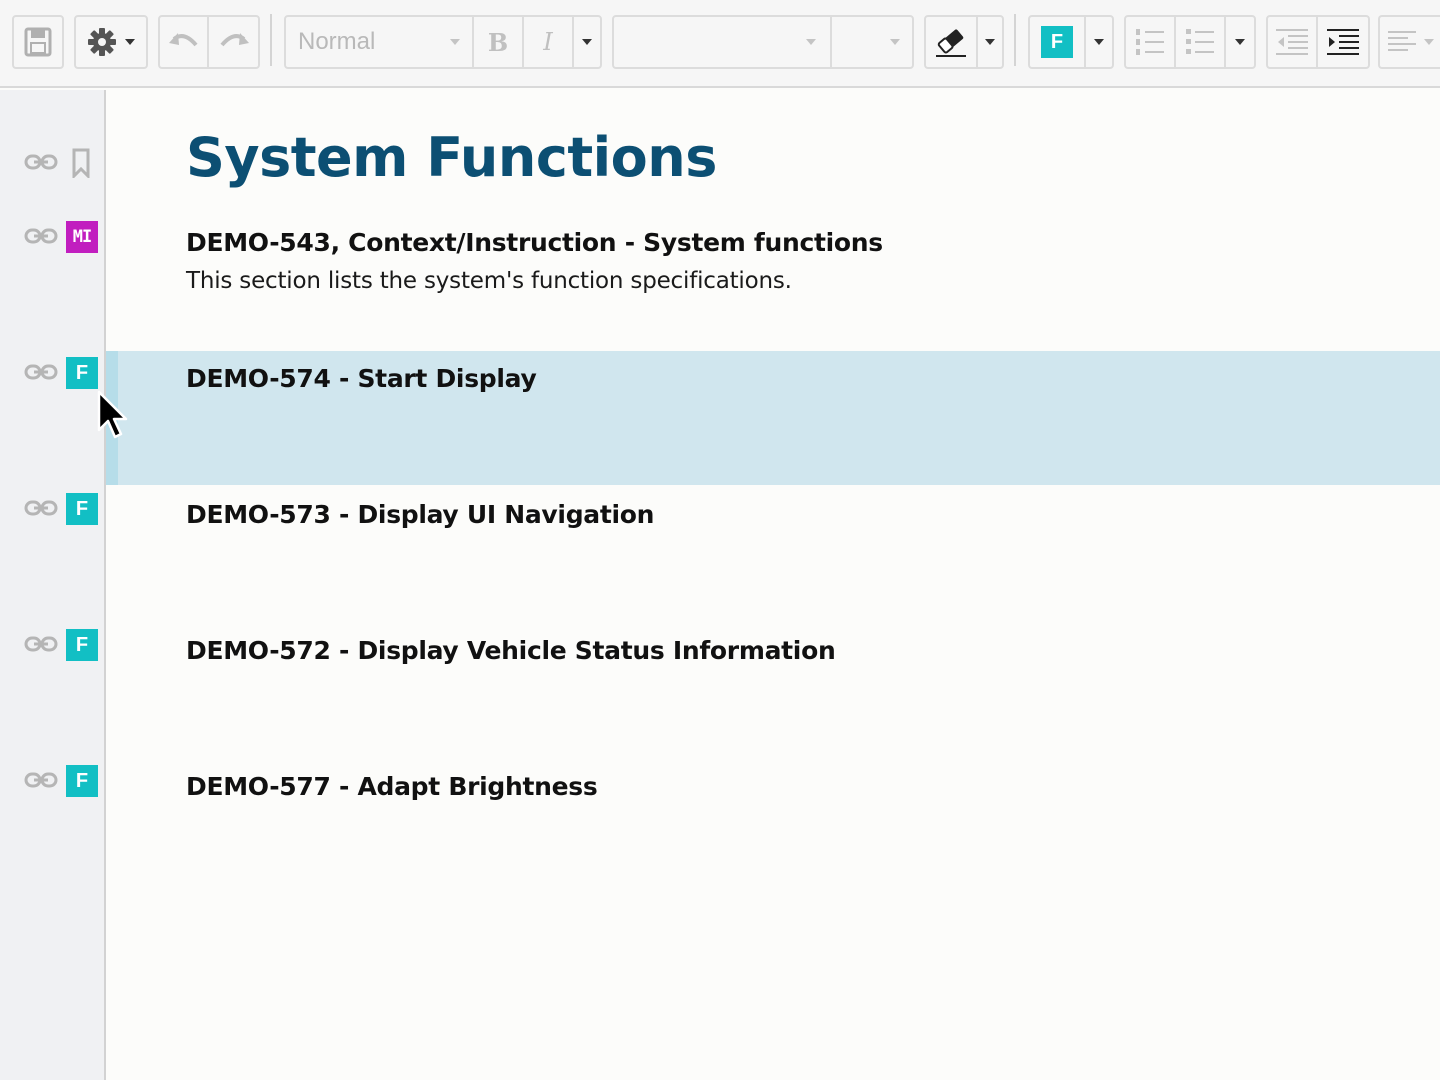  What do you see at coordinates (380, 42) in the screenshot?
I see `paragraph-style-select: Normal` at bounding box center [380, 42].